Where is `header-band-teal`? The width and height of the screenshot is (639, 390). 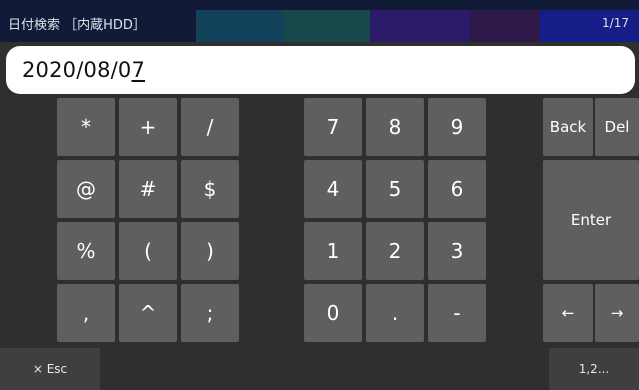
header-band-teal is located at coordinates (240, 26).